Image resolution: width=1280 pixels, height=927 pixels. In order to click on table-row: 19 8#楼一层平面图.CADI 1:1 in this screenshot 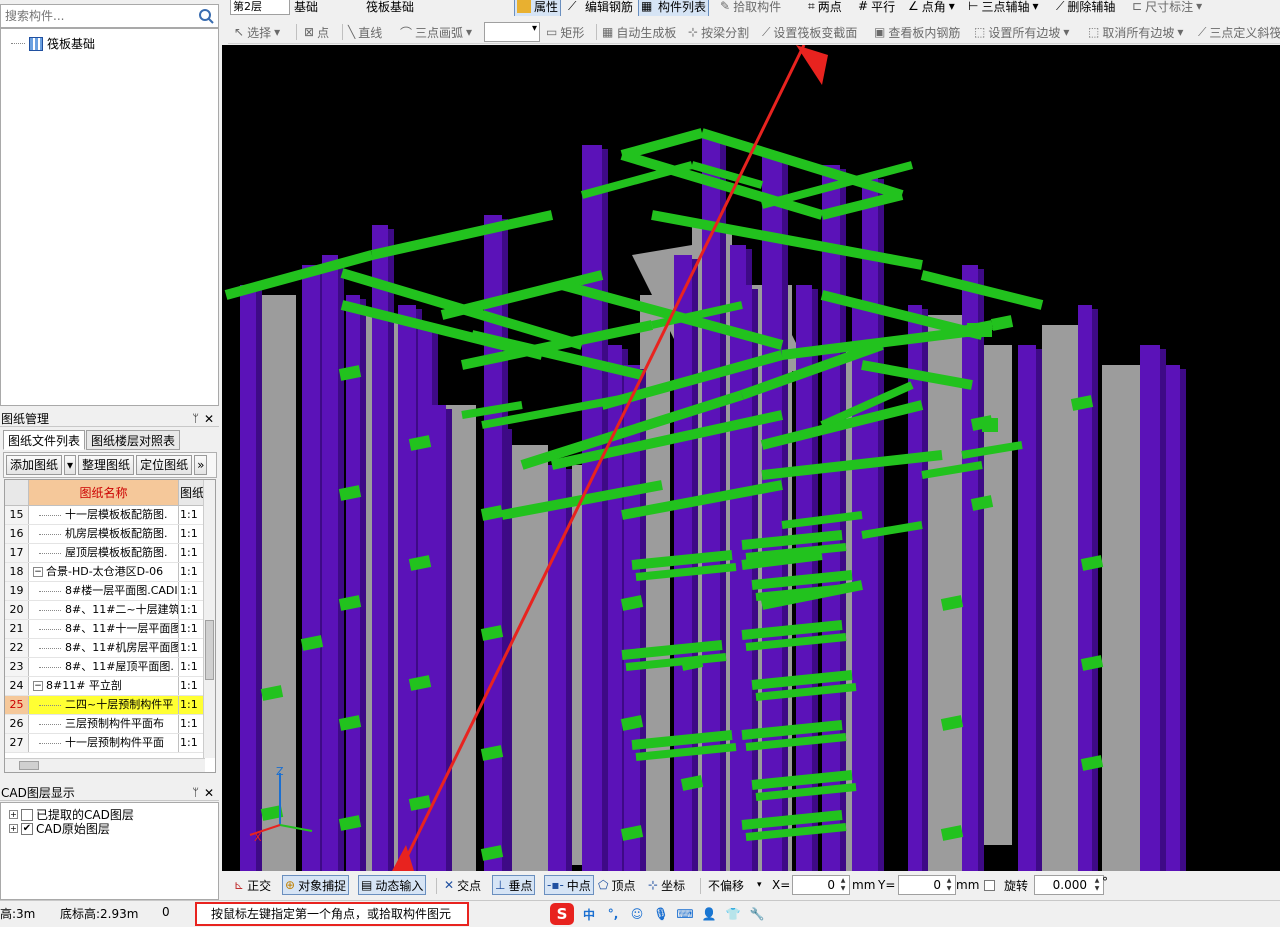, I will do `click(105, 591)`.